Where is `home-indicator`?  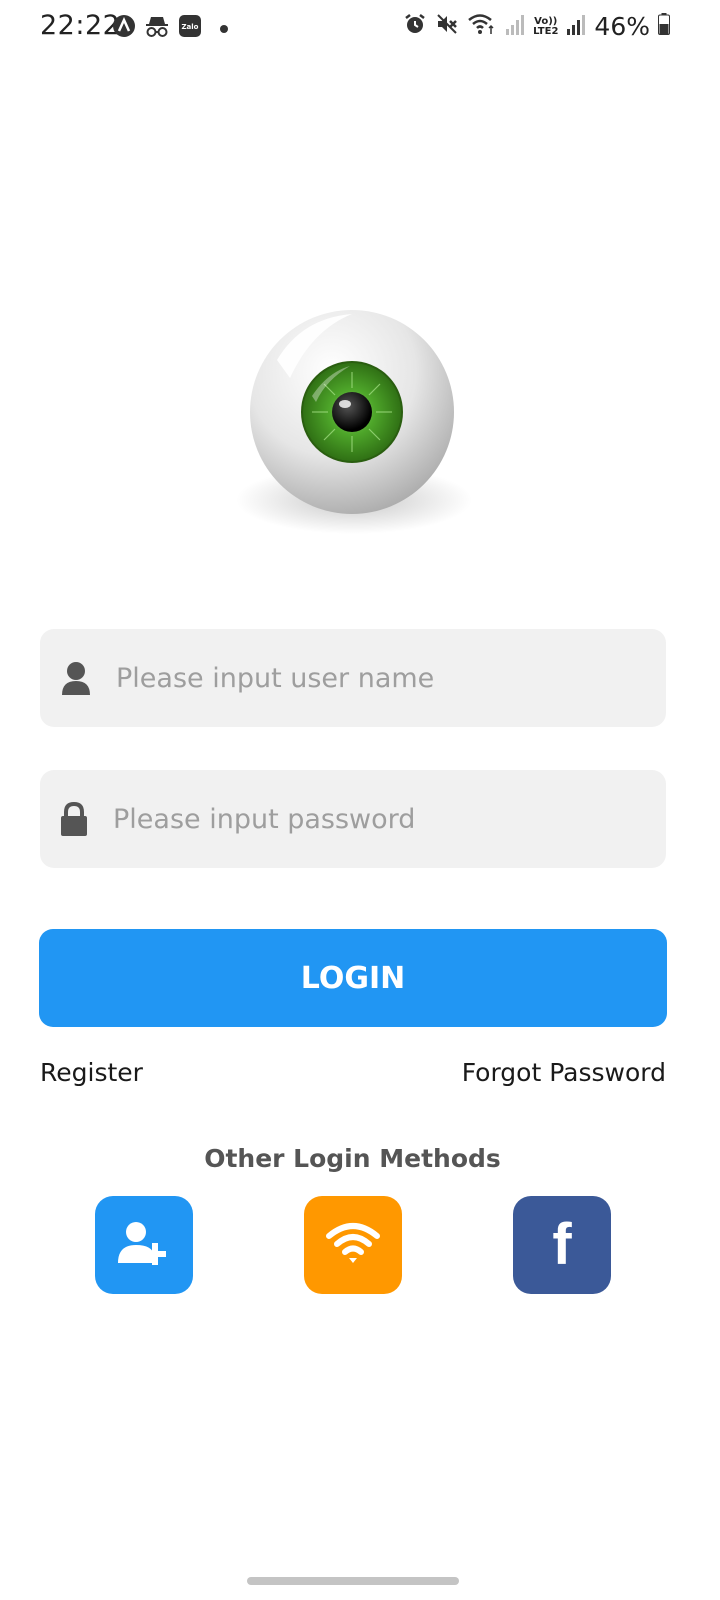
home-indicator is located at coordinates (353, 1581).